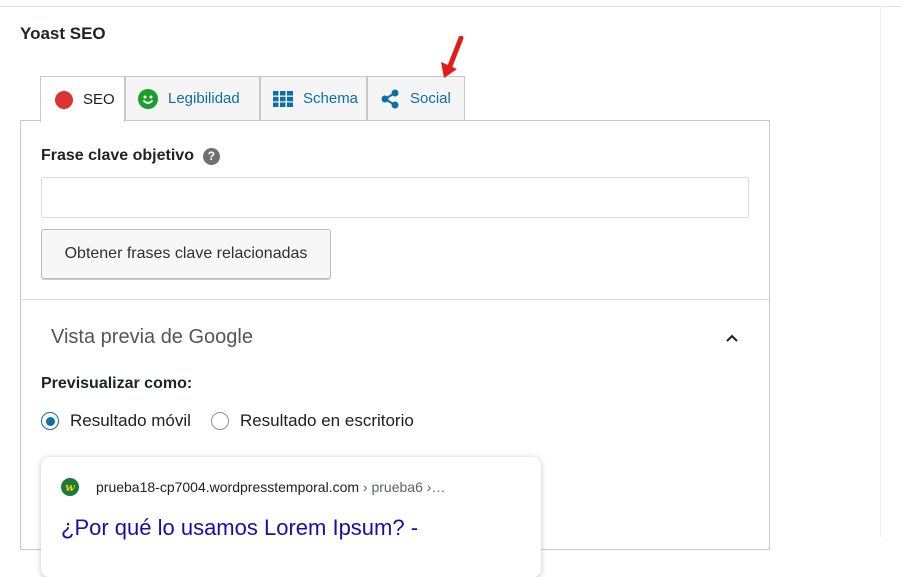 The height and width of the screenshot is (577, 901). Describe the element at coordinates (395, 299) in the screenshot. I see `section-divider` at that location.